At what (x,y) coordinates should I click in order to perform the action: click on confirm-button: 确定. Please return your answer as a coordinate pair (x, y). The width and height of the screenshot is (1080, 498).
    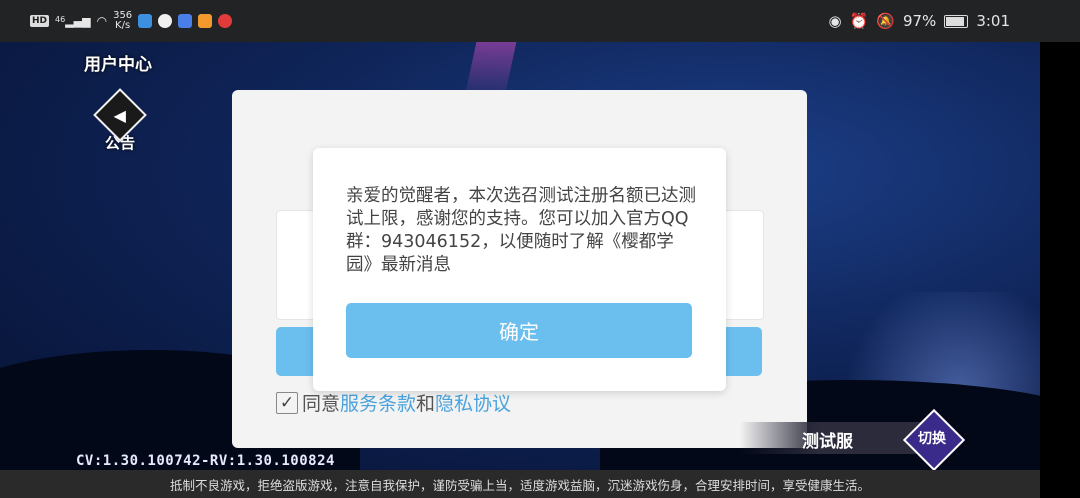
    Looking at the image, I should click on (519, 330).